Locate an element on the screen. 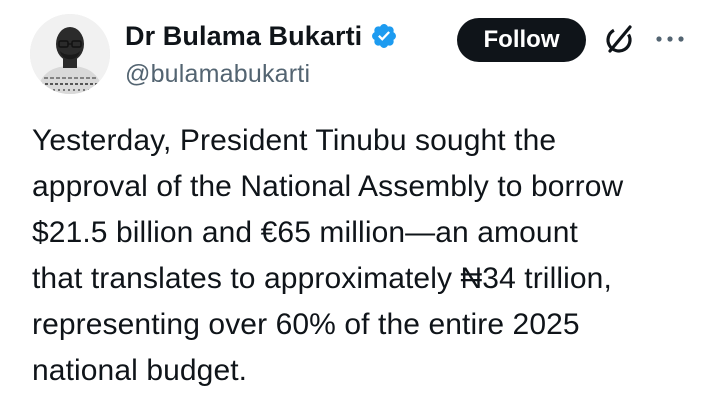 The image size is (720, 402). name-row: Dr Bulama Bukarti is located at coordinates (261, 36).